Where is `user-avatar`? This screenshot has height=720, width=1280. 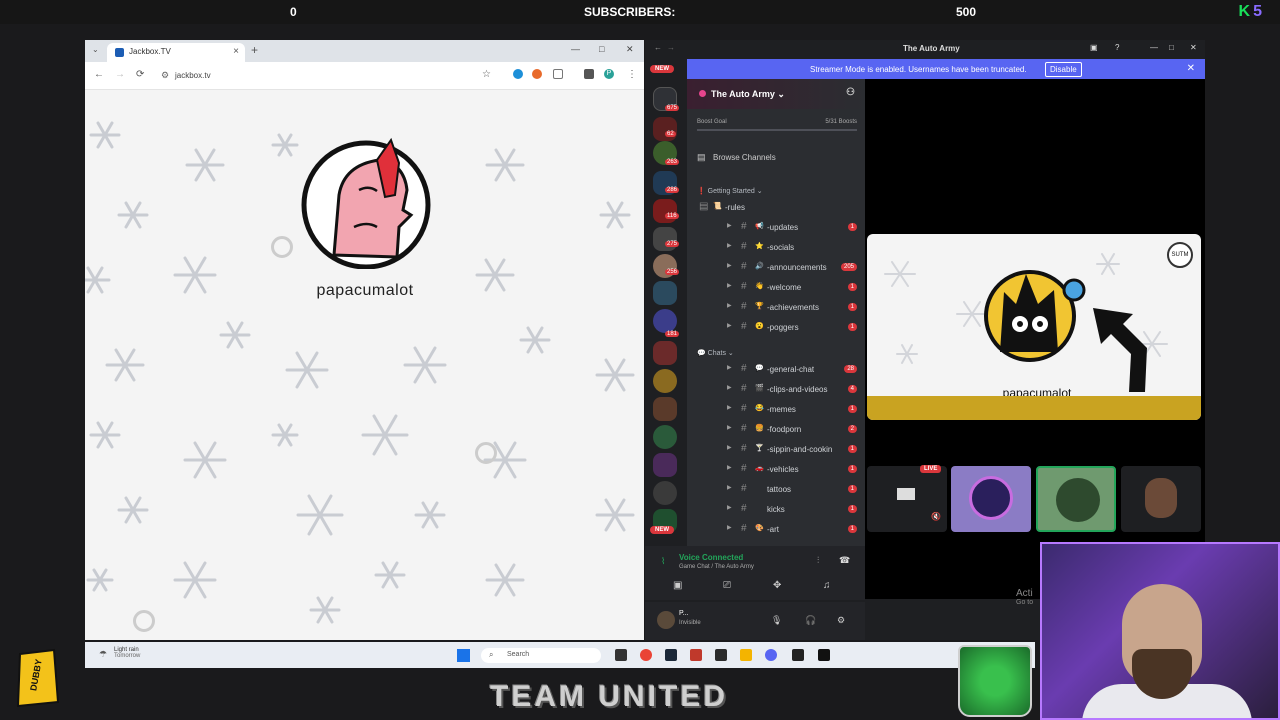 user-avatar is located at coordinates (666, 620).